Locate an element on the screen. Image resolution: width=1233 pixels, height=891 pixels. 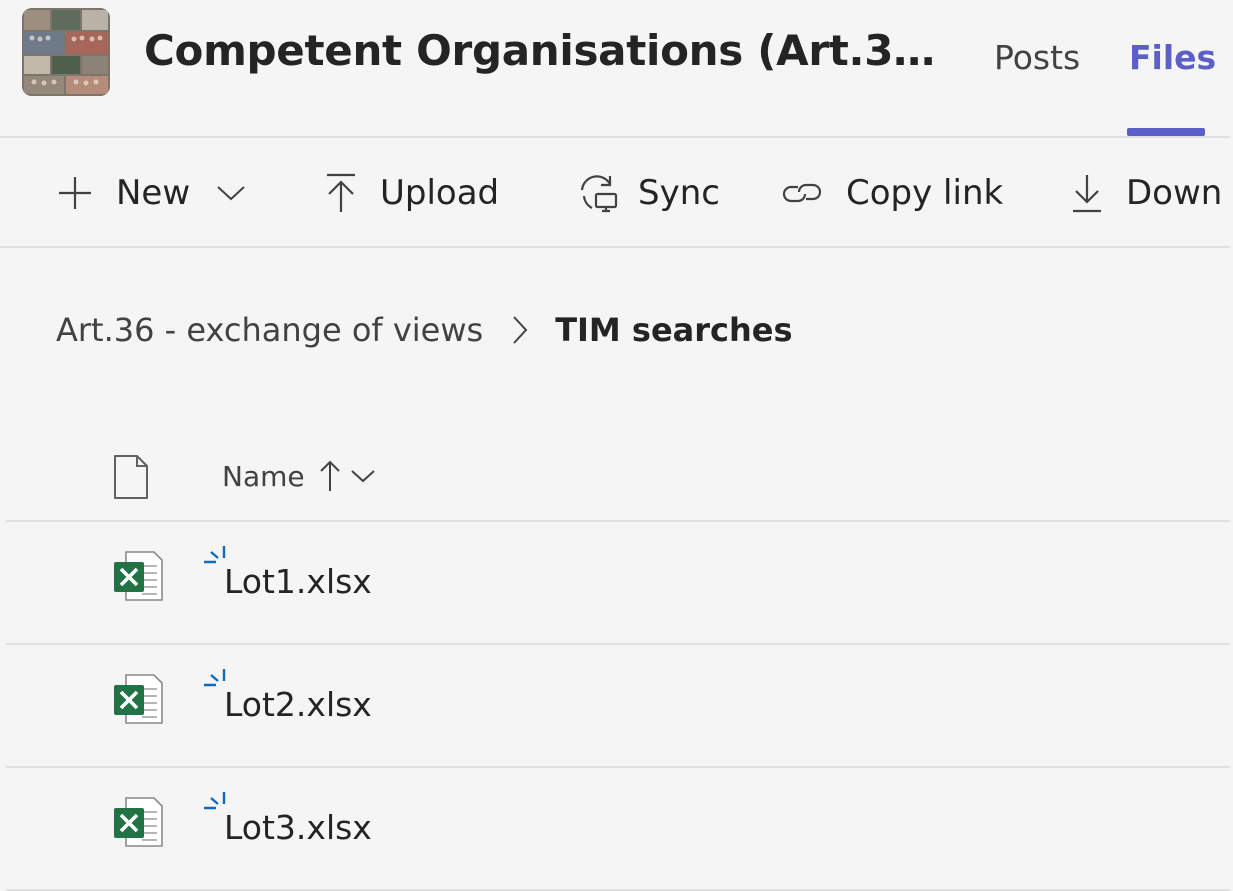
file-name: Lot3.xlsx is located at coordinates (298, 827).